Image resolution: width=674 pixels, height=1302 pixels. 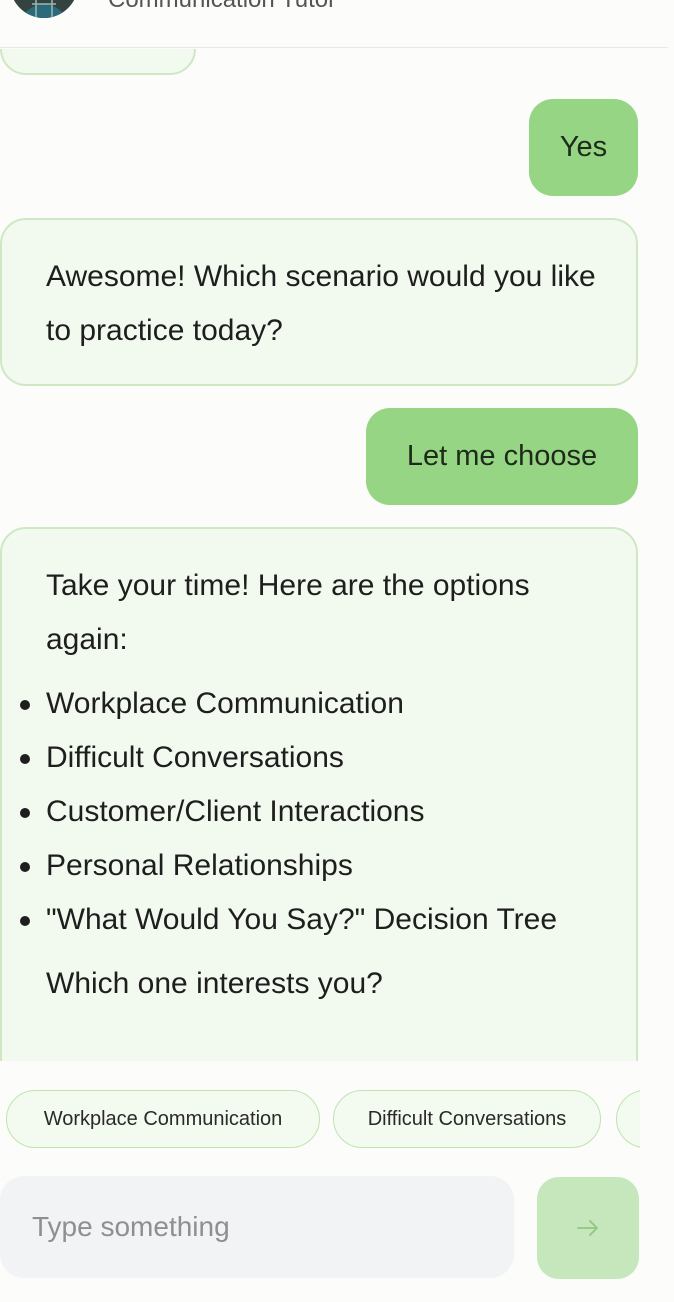 What do you see at coordinates (319, 920) in the screenshot?
I see `list-item: "What Would You Say?" Decision Tree` at bounding box center [319, 920].